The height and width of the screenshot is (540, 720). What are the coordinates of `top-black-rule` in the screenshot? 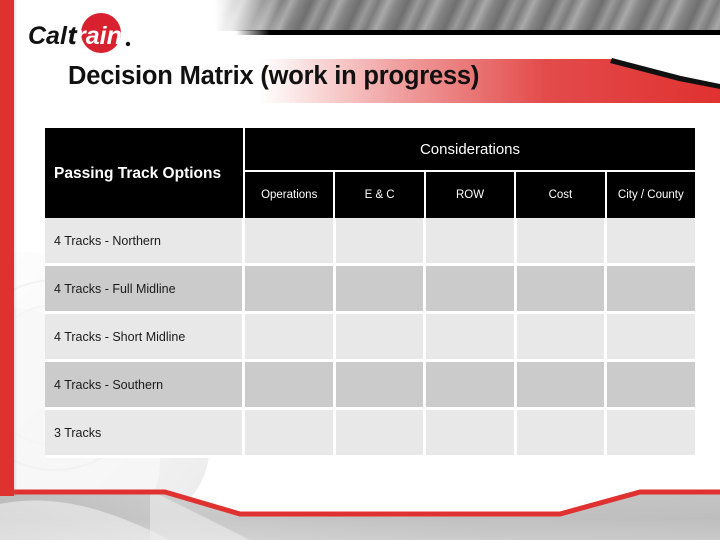 It's located at (478, 32).